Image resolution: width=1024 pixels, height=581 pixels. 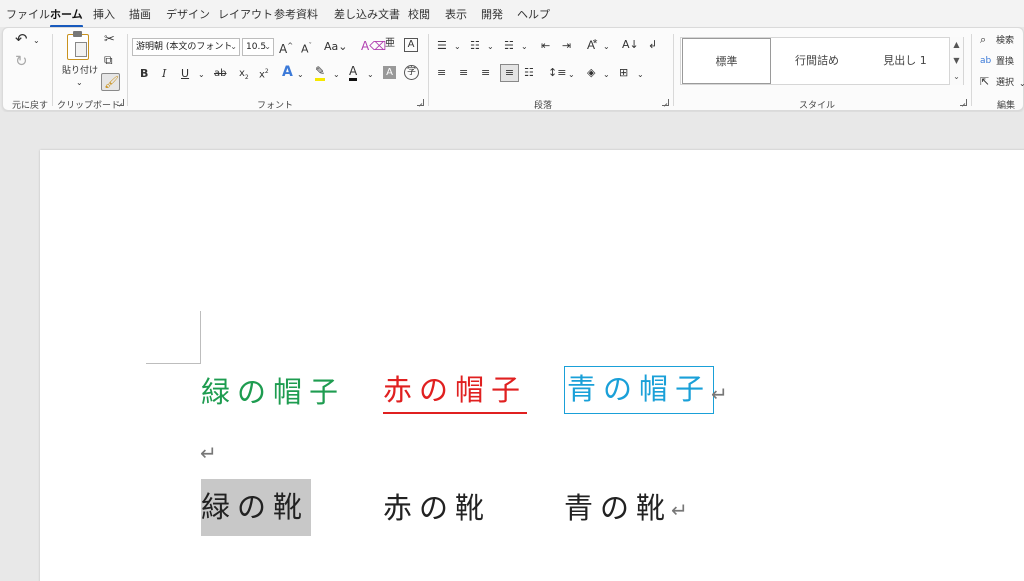 I want to click on font-size-combobox: 10.5 ⌄, so click(x=258, y=47).